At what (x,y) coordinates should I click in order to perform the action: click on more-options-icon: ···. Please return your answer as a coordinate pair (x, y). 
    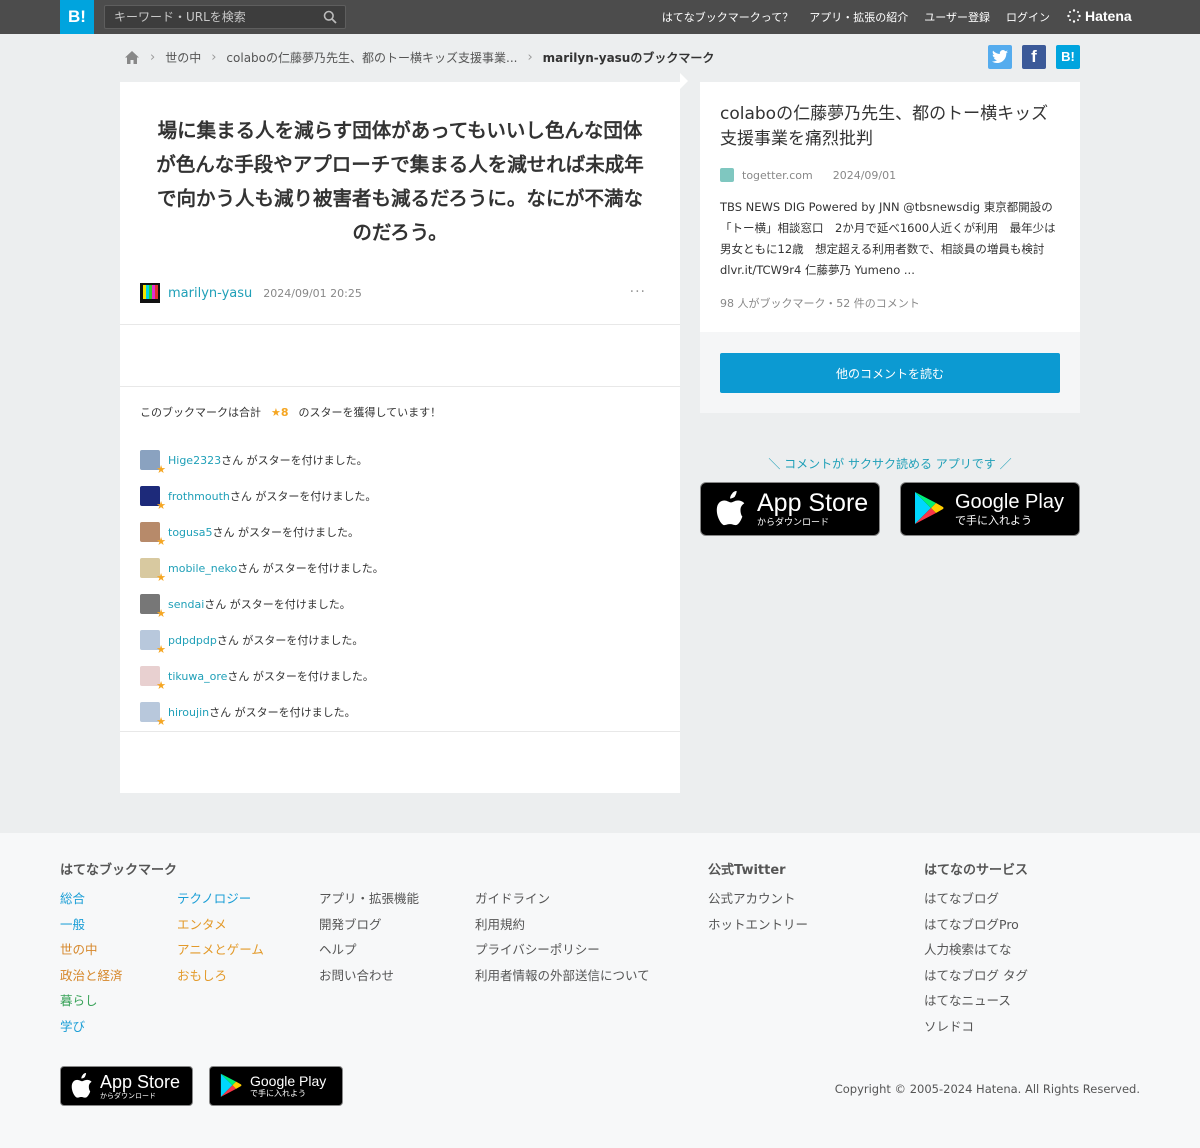
    Looking at the image, I should click on (638, 292).